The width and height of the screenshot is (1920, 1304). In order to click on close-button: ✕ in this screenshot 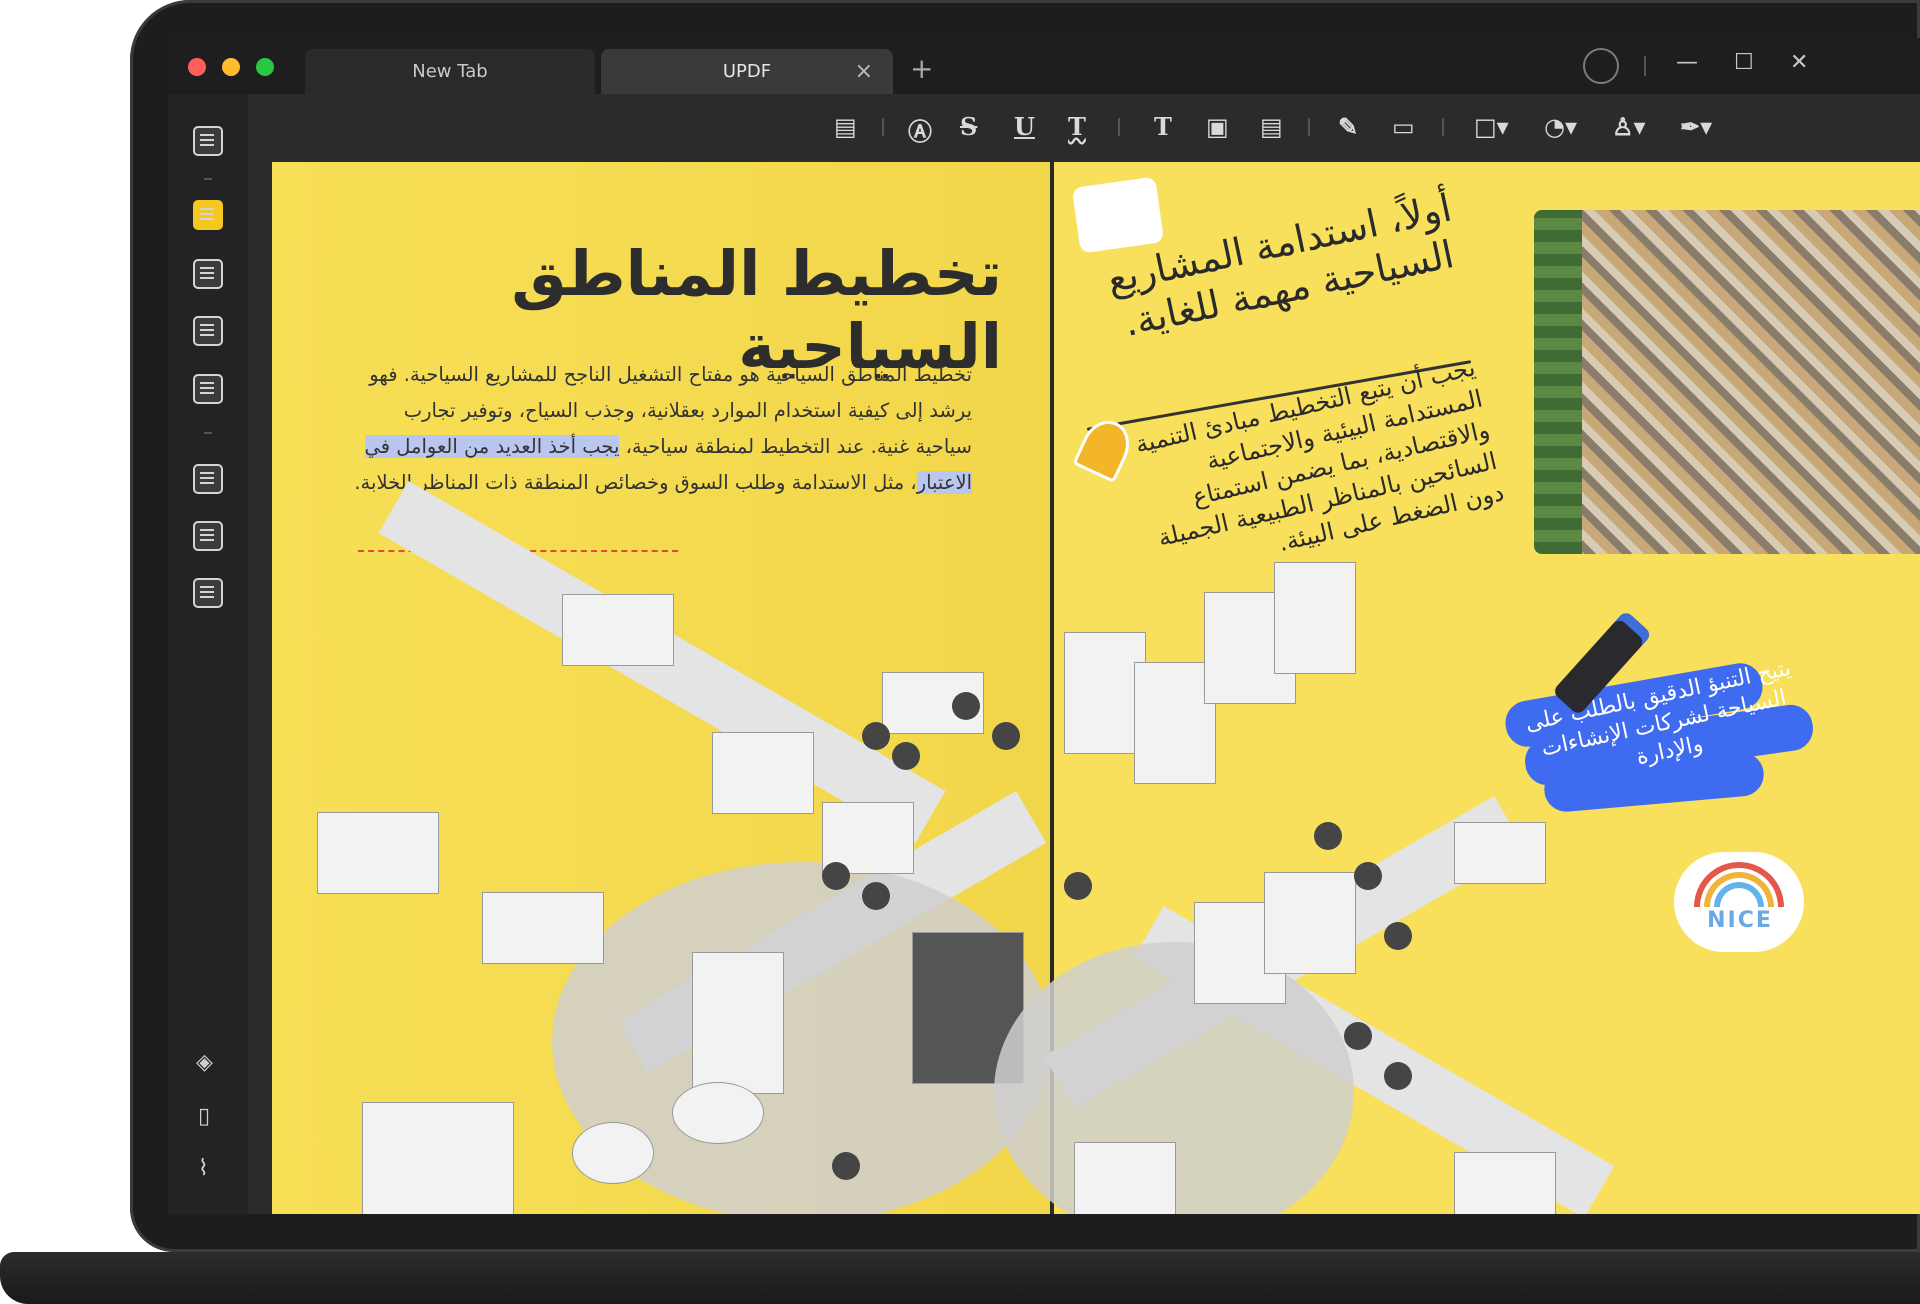, I will do `click(1799, 62)`.